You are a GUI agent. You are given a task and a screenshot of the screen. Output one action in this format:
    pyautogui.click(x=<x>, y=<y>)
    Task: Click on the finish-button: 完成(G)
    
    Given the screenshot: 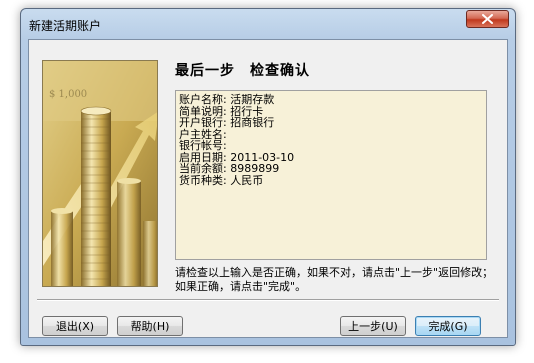 What is the action you would take?
    pyautogui.click(x=448, y=326)
    